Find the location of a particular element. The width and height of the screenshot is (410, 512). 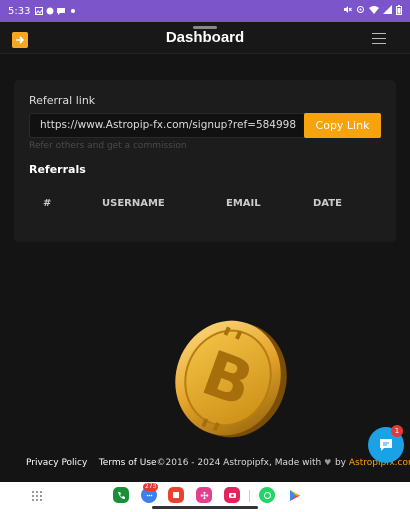

heart-icon: ♥ is located at coordinates (328, 462).